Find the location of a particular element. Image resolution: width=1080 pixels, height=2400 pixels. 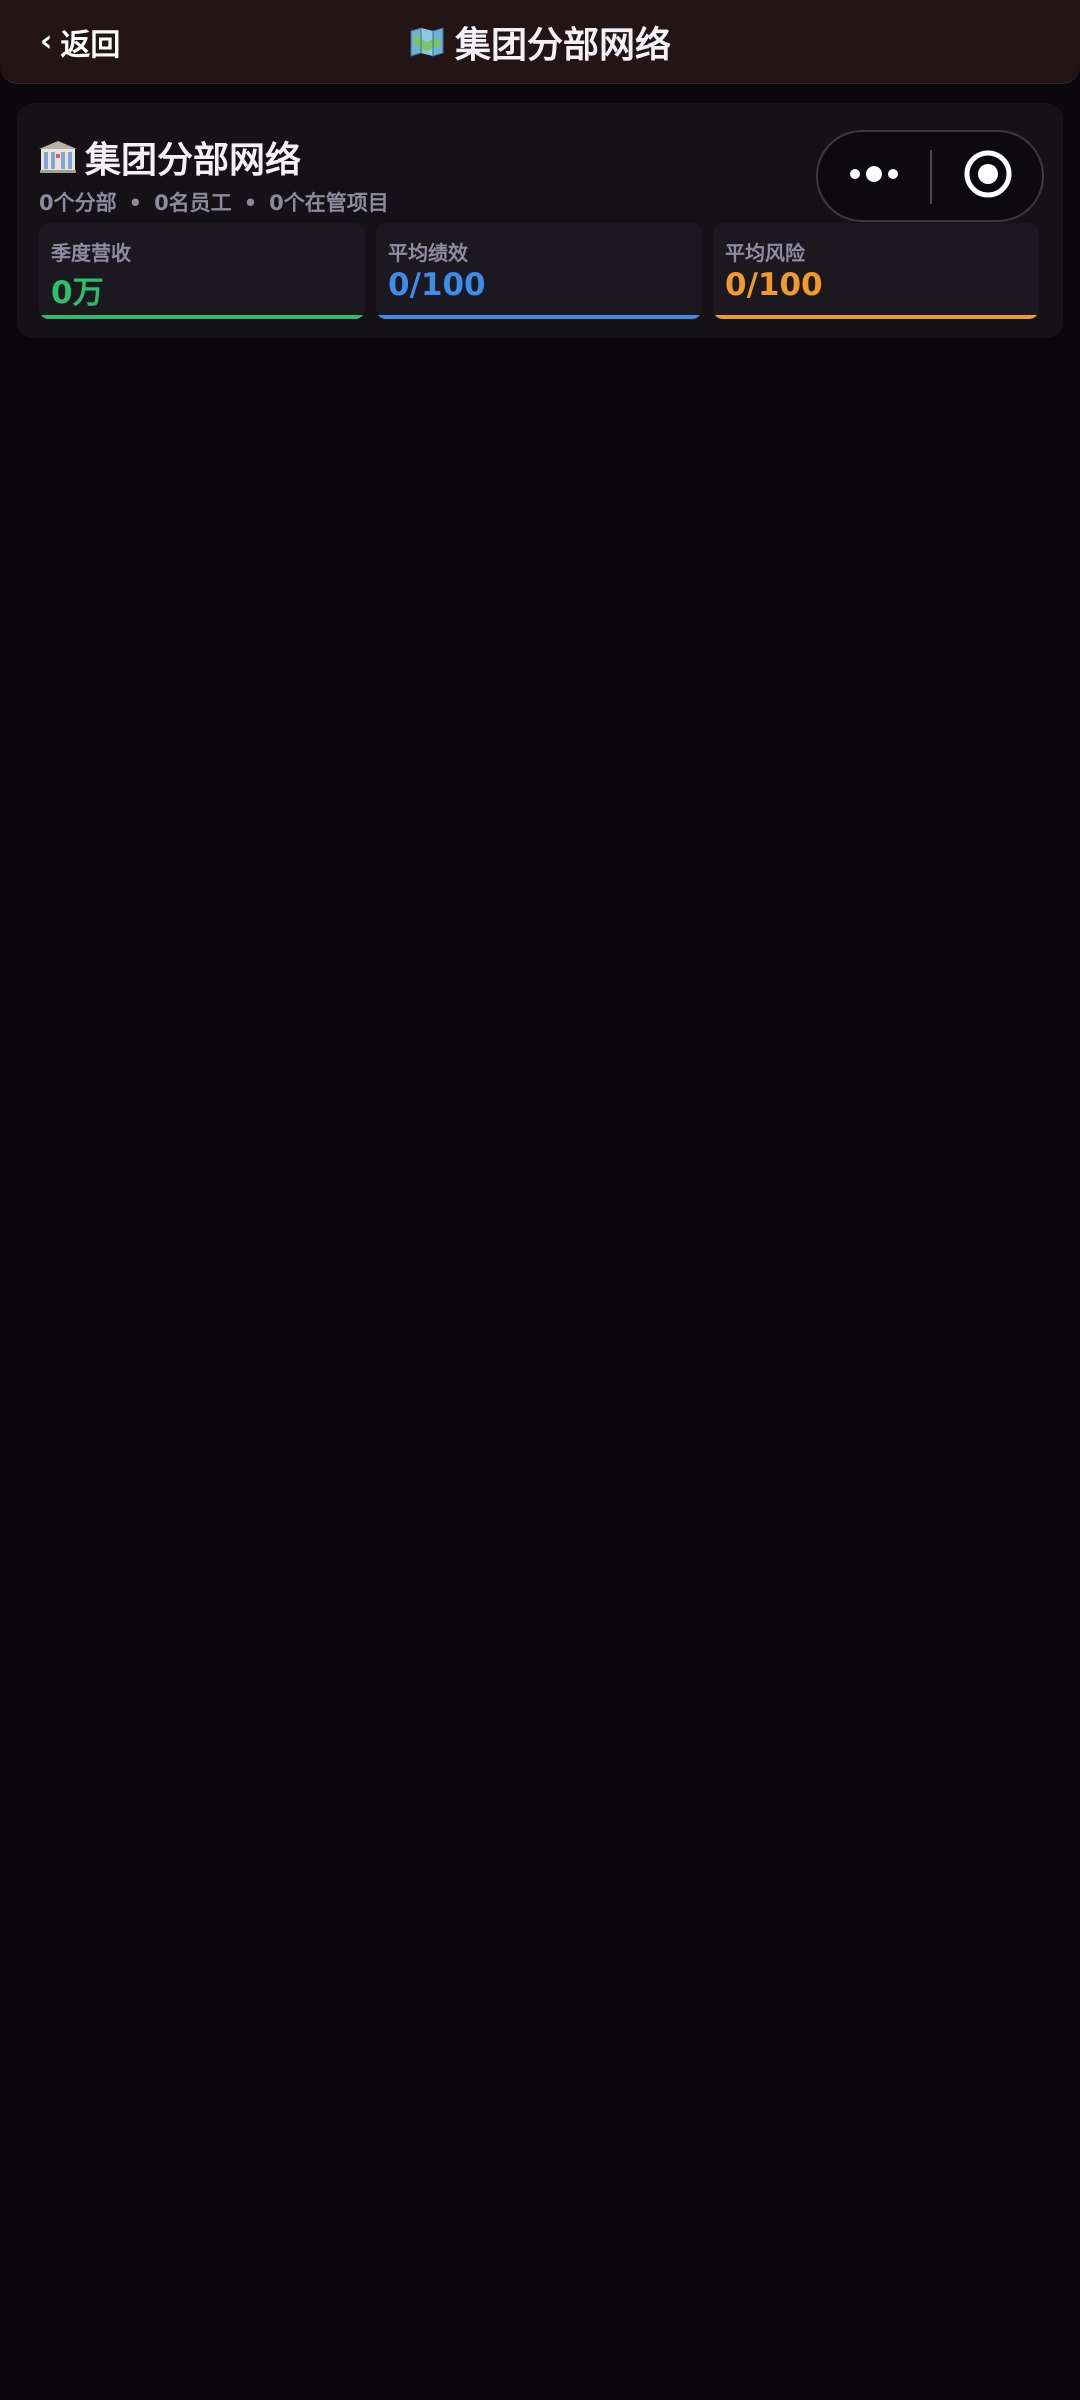

more-button is located at coordinates (874, 176).